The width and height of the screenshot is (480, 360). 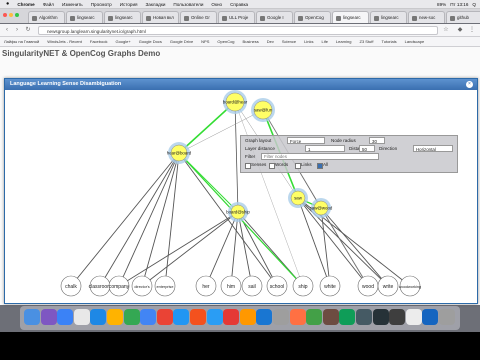 I want to click on bookmark-item: Links, so click(x=308, y=41).